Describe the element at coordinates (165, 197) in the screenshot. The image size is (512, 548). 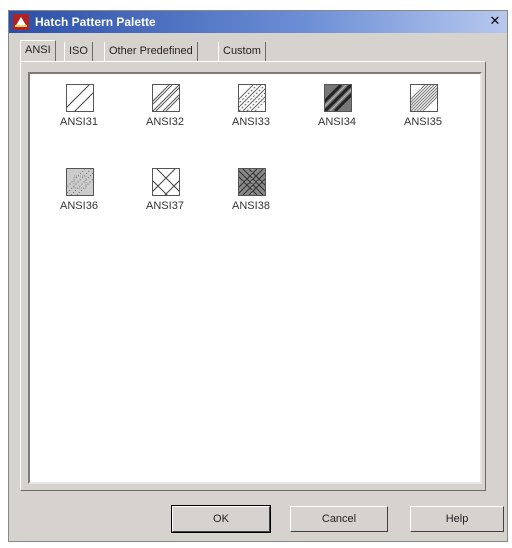
I see `pattern-item-ansi37: ANSI37` at that location.